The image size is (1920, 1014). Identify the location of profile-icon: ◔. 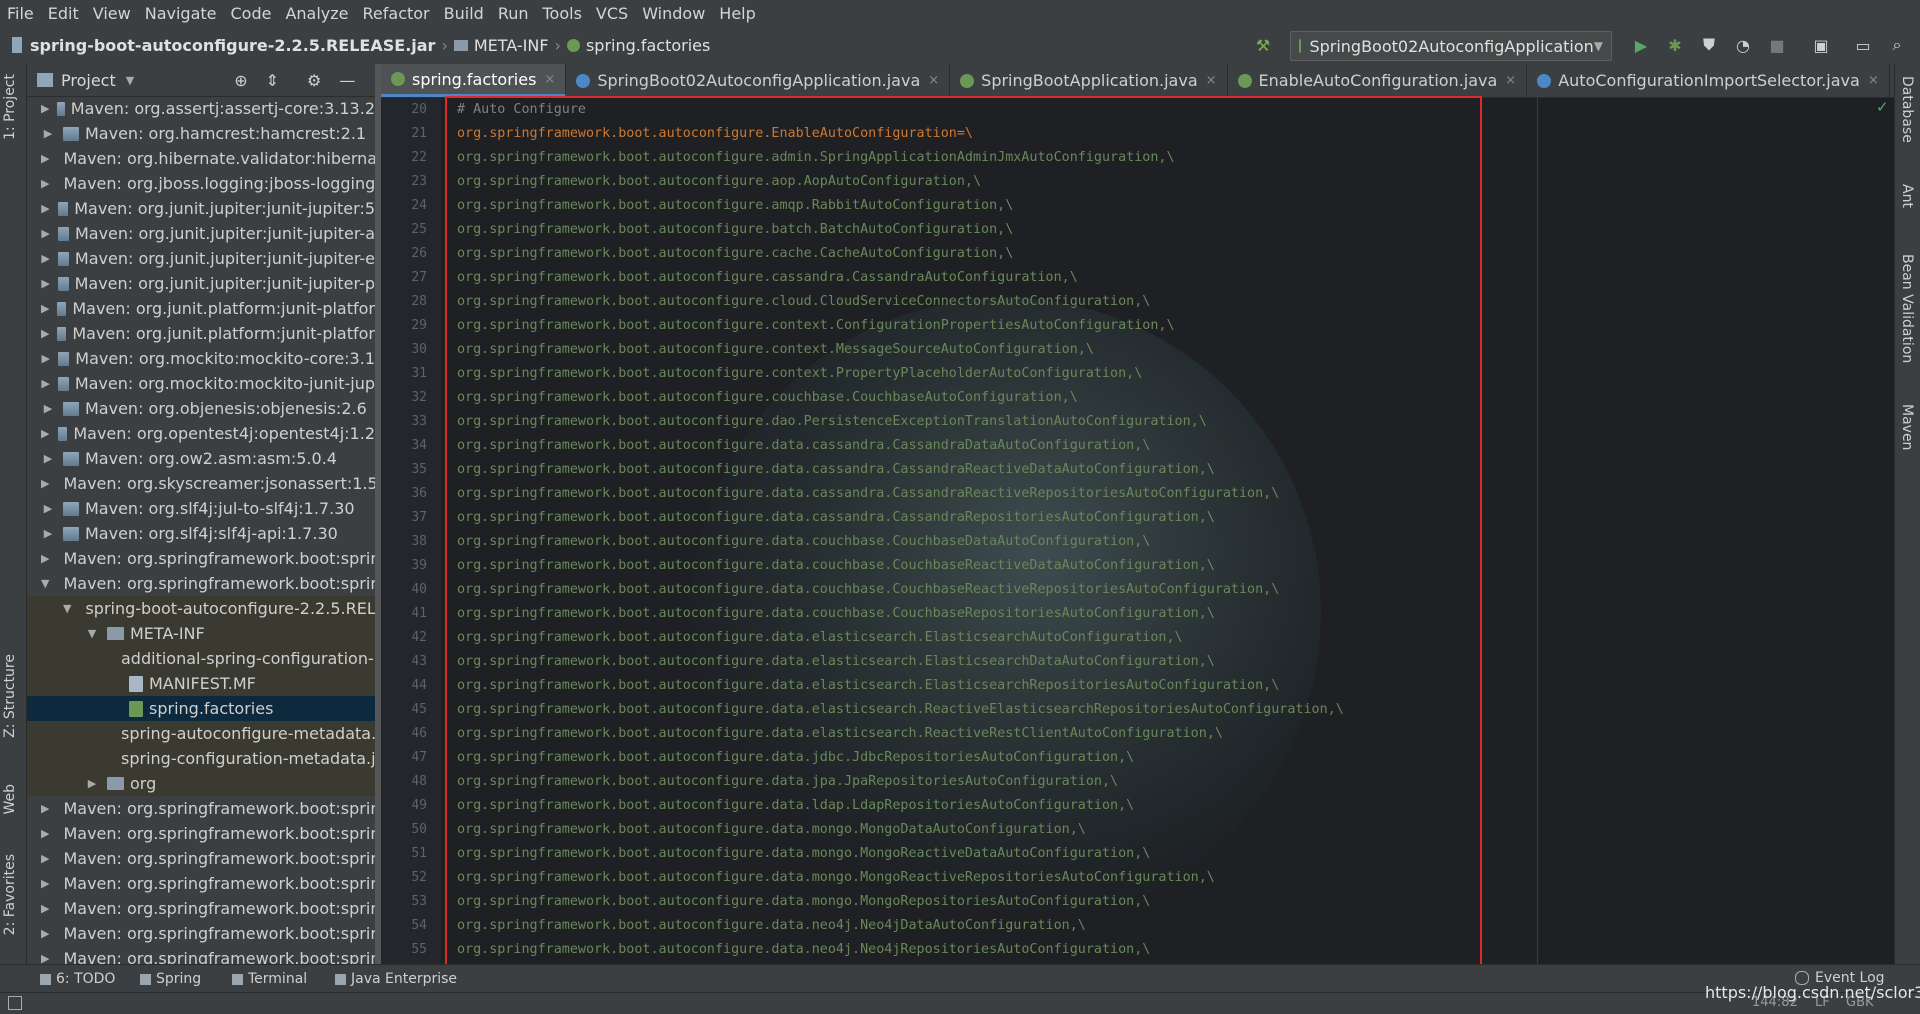
(1743, 45).